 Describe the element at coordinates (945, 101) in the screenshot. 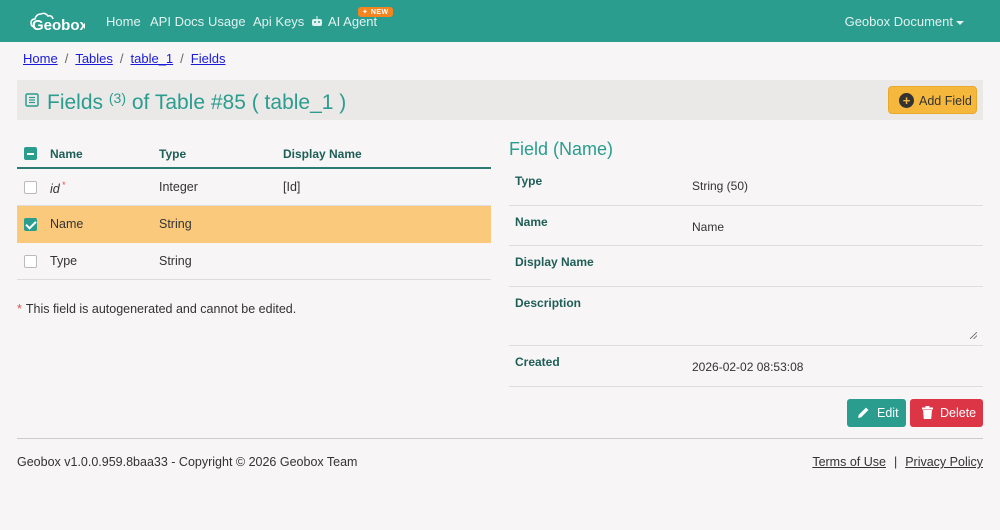

I see `add-field-label: Add Field` at that location.